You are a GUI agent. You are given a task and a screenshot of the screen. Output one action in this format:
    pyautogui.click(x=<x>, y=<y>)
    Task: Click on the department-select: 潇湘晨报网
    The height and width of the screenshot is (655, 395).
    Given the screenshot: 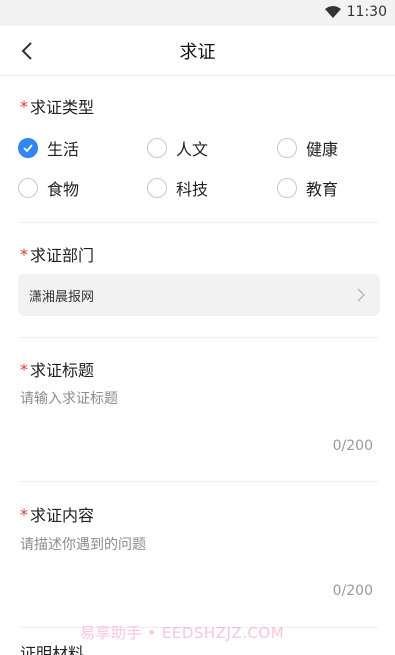 What is the action you would take?
    pyautogui.click(x=199, y=295)
    